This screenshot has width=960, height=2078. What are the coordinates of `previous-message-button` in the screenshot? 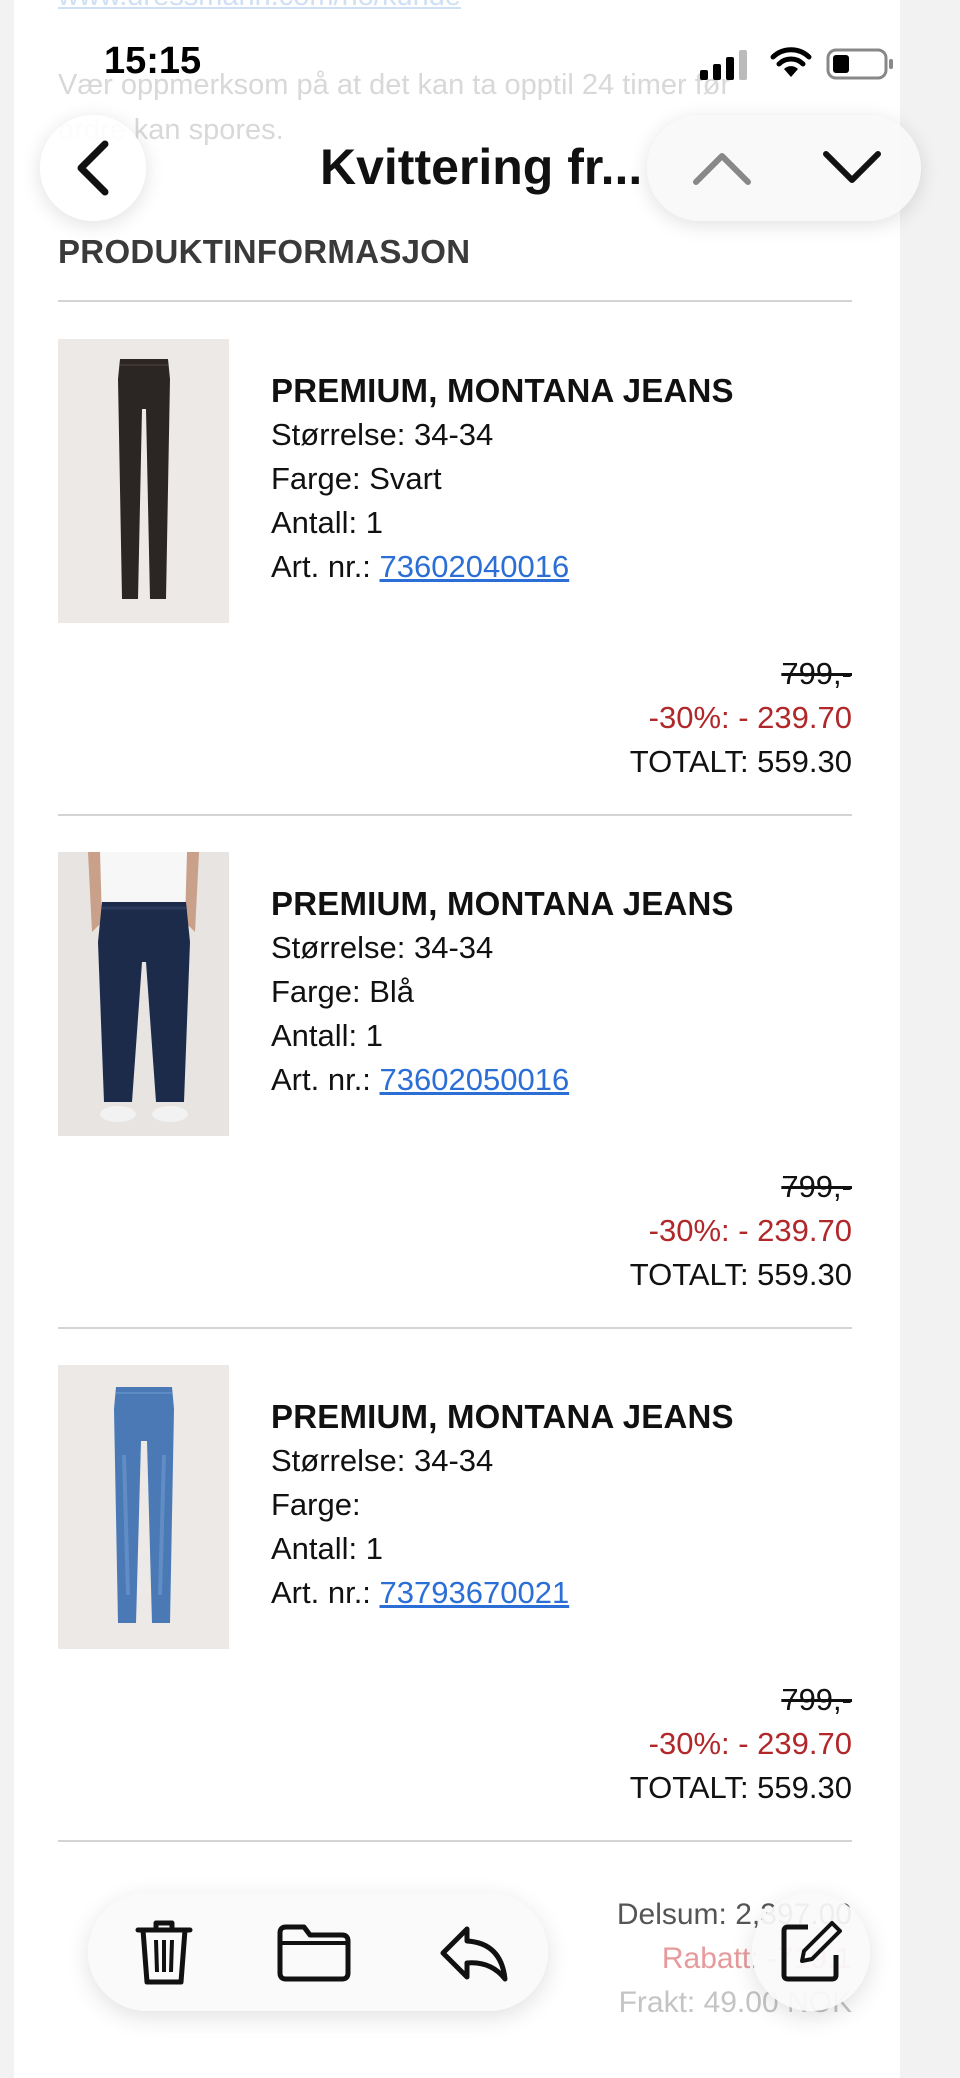 It's located at (722, 168).